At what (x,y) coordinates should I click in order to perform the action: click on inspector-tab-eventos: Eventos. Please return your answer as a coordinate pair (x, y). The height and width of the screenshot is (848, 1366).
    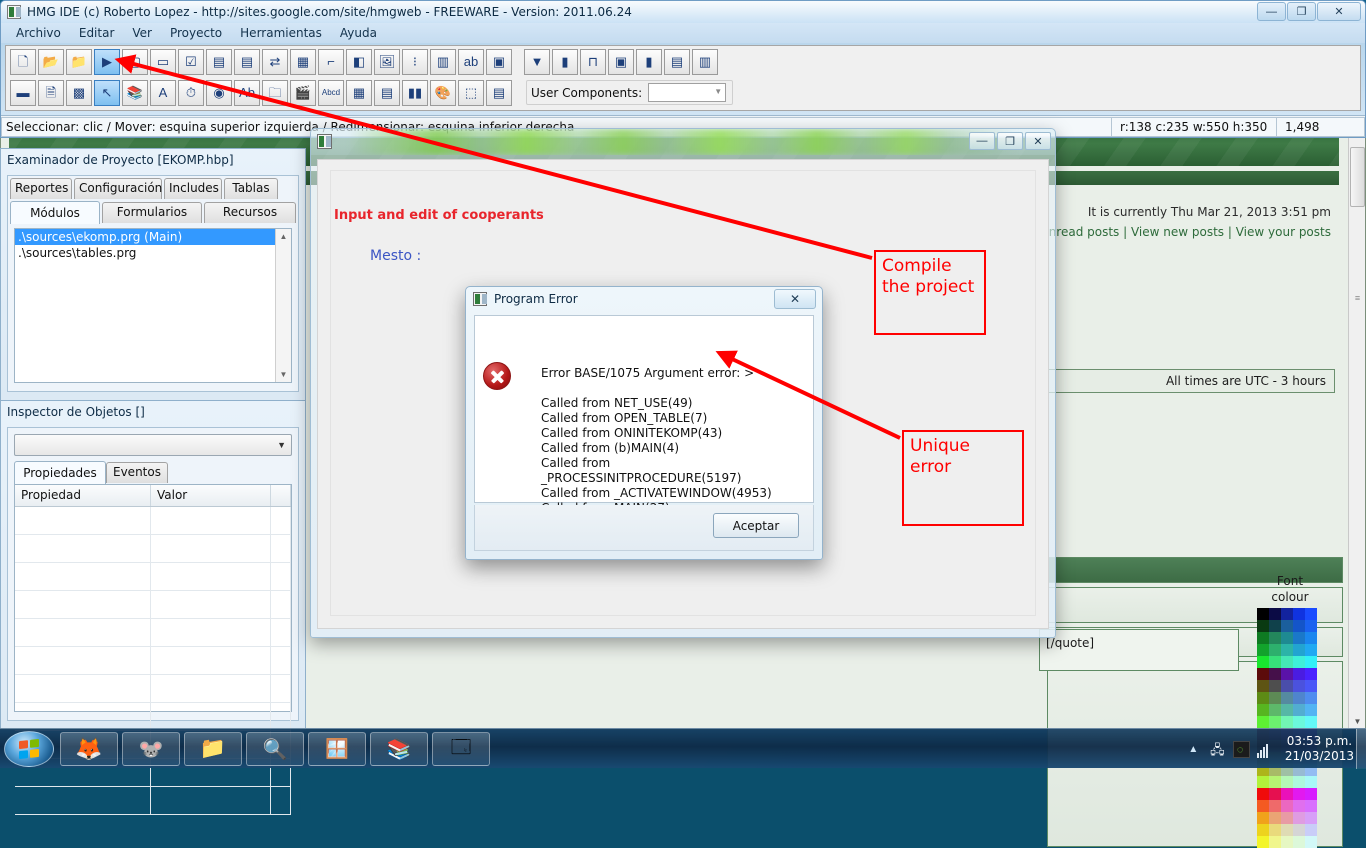
    Looking at the image, I should click on (137, 472).